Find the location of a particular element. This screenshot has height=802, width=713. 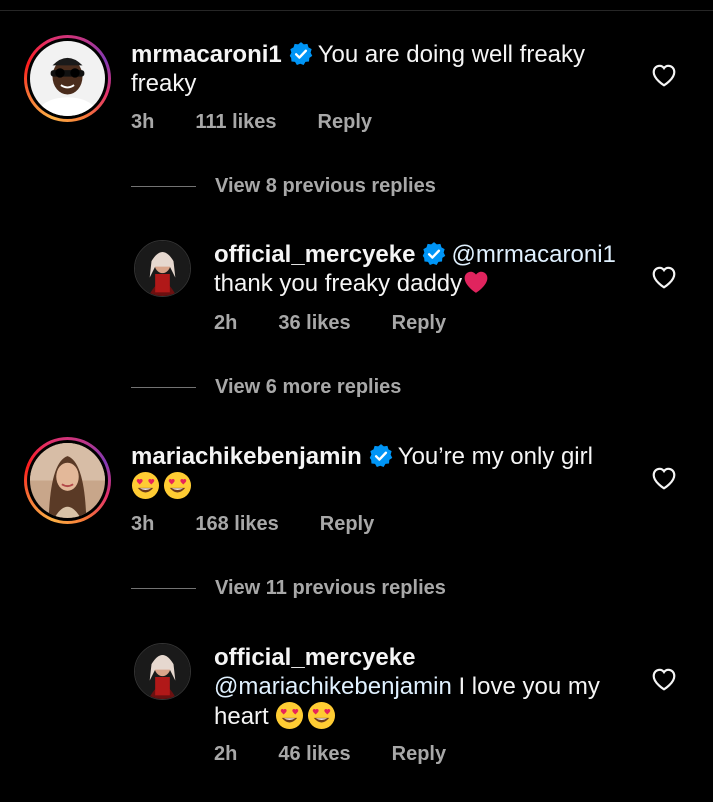

likes-count: 36 likes is located at coordinates (314, 323).